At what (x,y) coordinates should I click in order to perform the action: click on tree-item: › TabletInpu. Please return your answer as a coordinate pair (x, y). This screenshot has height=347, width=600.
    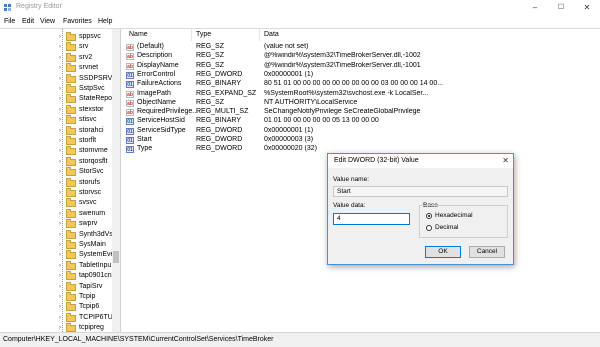
    Looking at the image, I should click on (56, 266).